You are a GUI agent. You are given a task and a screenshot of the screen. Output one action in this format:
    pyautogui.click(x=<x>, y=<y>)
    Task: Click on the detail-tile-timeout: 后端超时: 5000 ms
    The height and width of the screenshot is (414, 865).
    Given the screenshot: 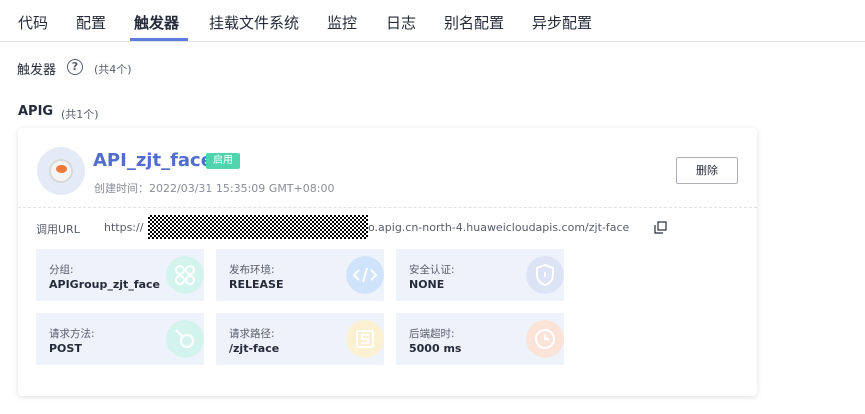 What is the action you would take?
    pyautogui.click(x=480, y=339)
    